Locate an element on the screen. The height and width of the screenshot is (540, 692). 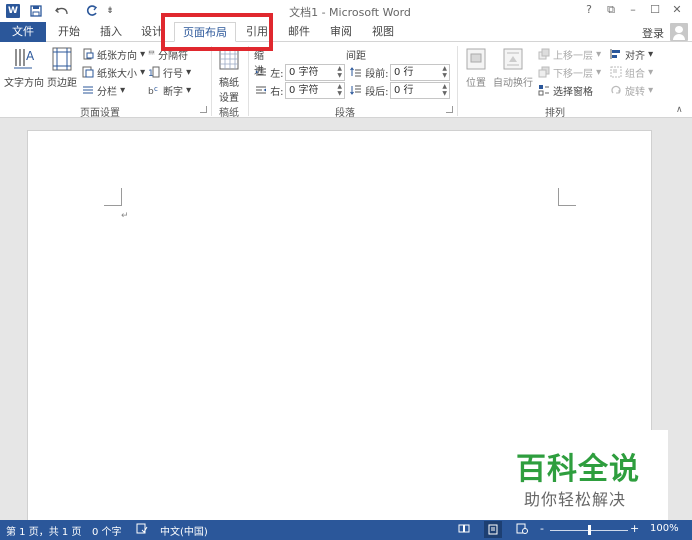
collapse-ribbon-icon: ∧ is located at coordinates (679, 110).